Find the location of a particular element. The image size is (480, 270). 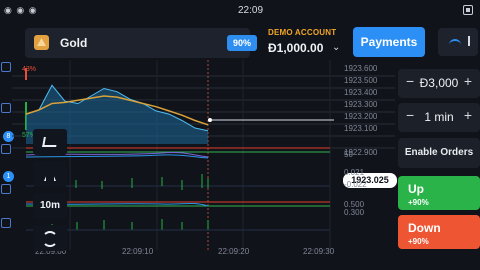

timeframe-button: 10m is located at coordinates (50, 206).